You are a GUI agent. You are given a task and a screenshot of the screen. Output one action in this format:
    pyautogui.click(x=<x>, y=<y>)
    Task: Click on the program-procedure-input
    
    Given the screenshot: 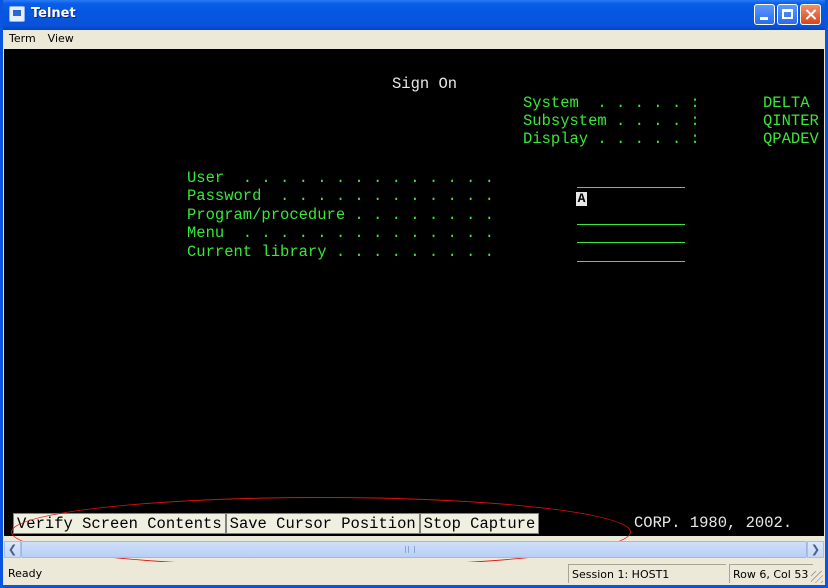 What is the action you would take?
    pyautogui.click(x=631, y=215)
    